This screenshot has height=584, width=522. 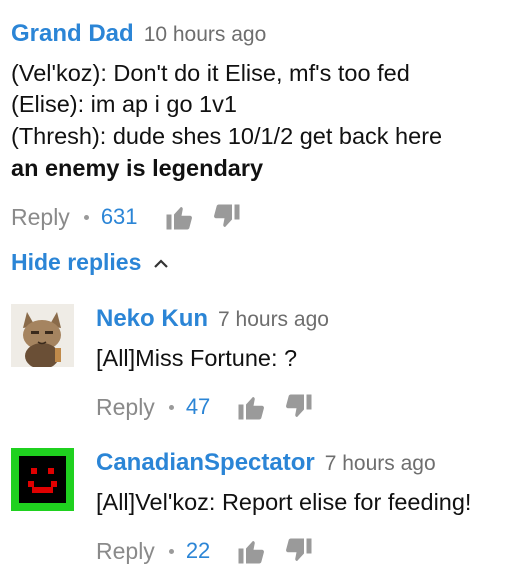 I want to click on like-count: 631, so click(x=119, y=216).